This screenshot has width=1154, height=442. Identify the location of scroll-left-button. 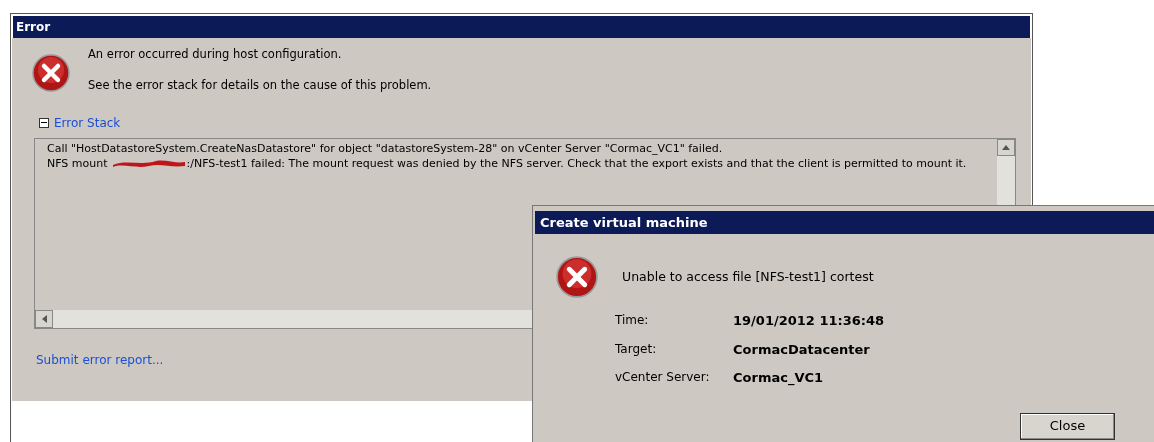
(44, 318).